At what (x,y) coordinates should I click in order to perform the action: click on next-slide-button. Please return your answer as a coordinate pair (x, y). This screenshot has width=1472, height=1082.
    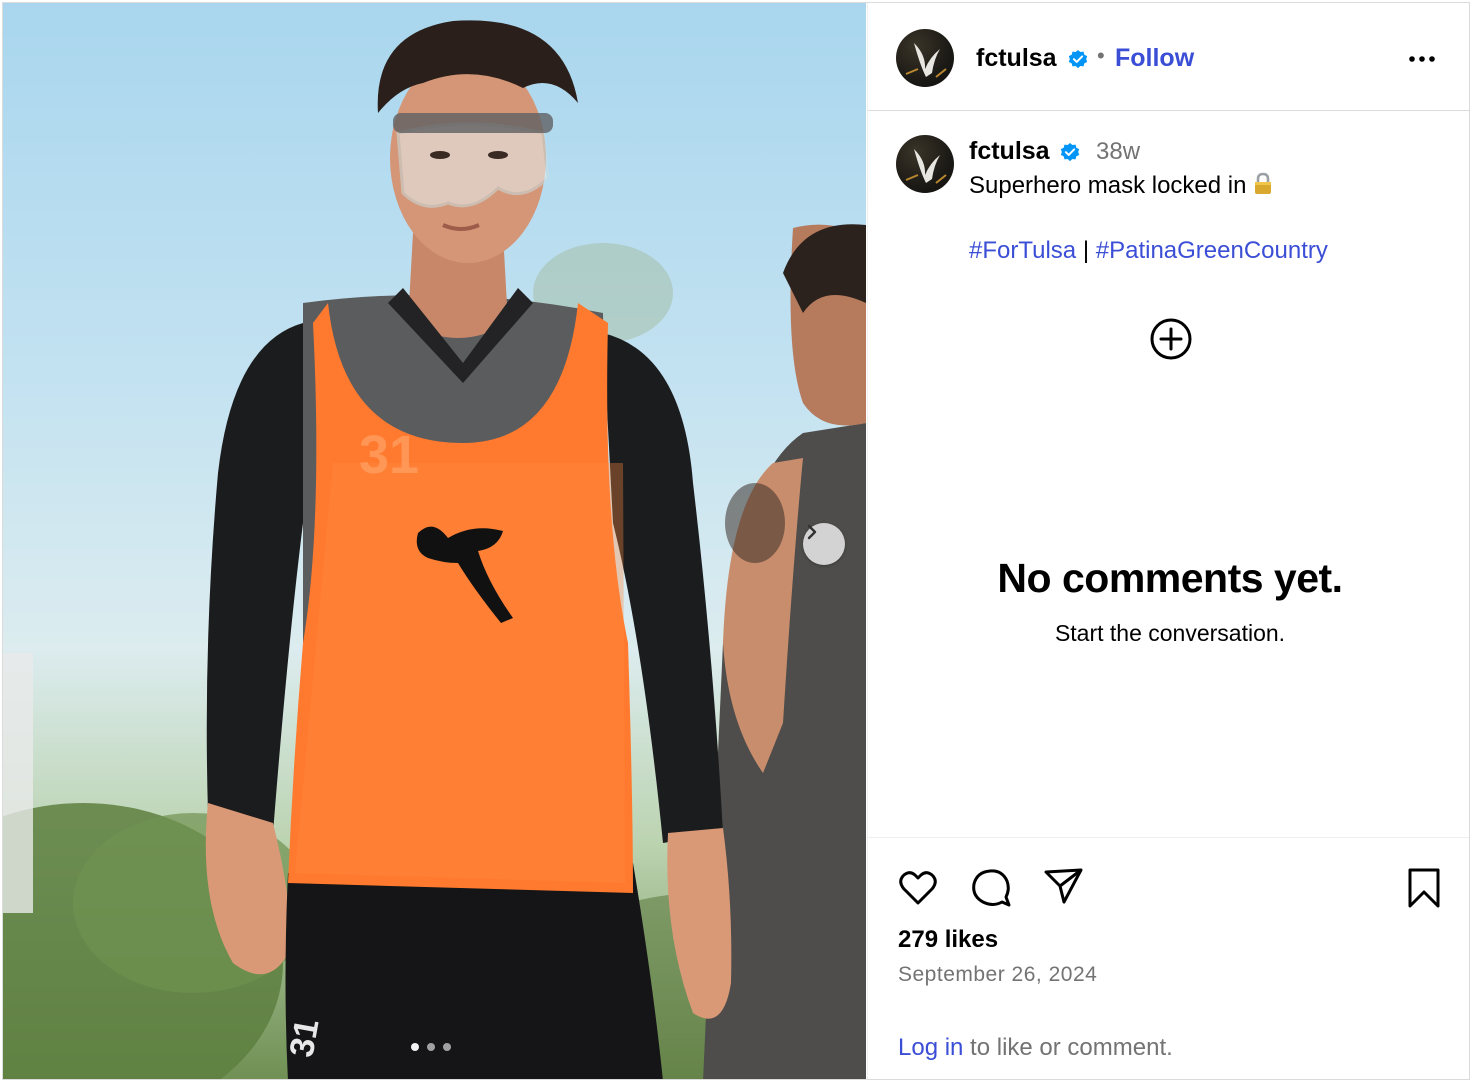
    Looking at the image, I should click on (824, 544).